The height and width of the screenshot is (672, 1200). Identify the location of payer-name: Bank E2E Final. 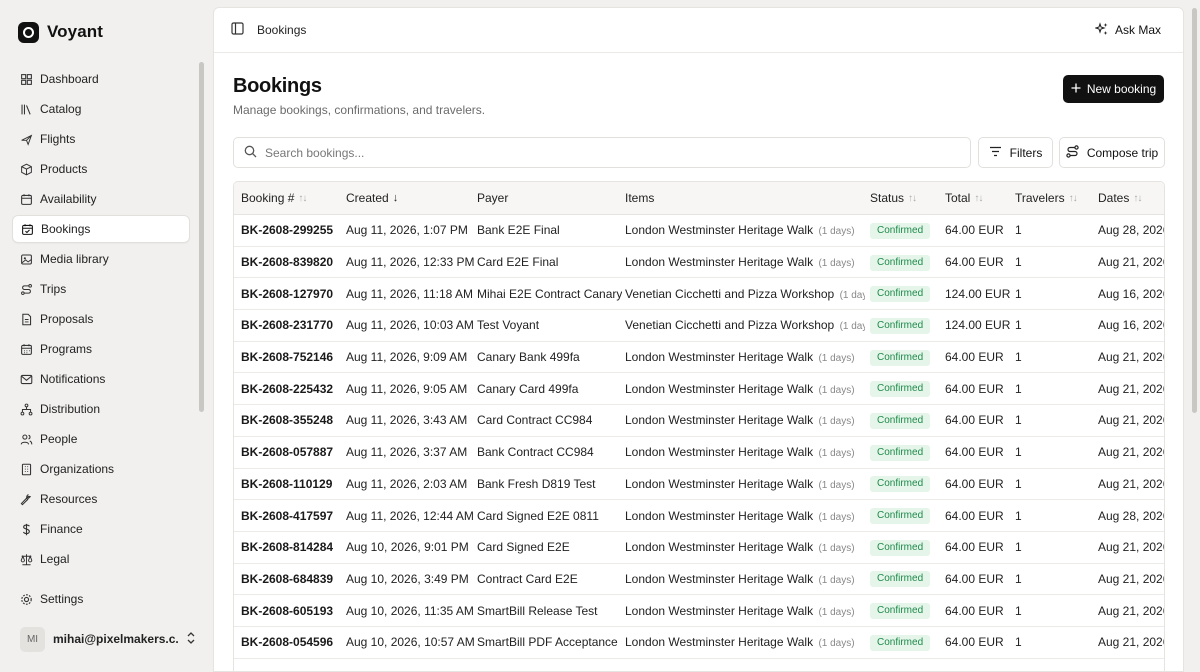
(518, 230).